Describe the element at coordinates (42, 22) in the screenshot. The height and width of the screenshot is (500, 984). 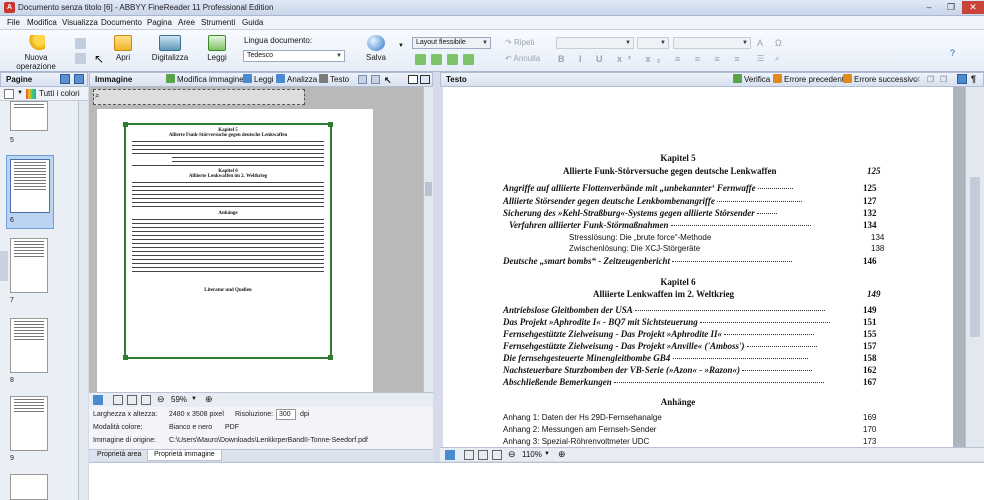
I see `menu-modifica: Modifica` at that location.